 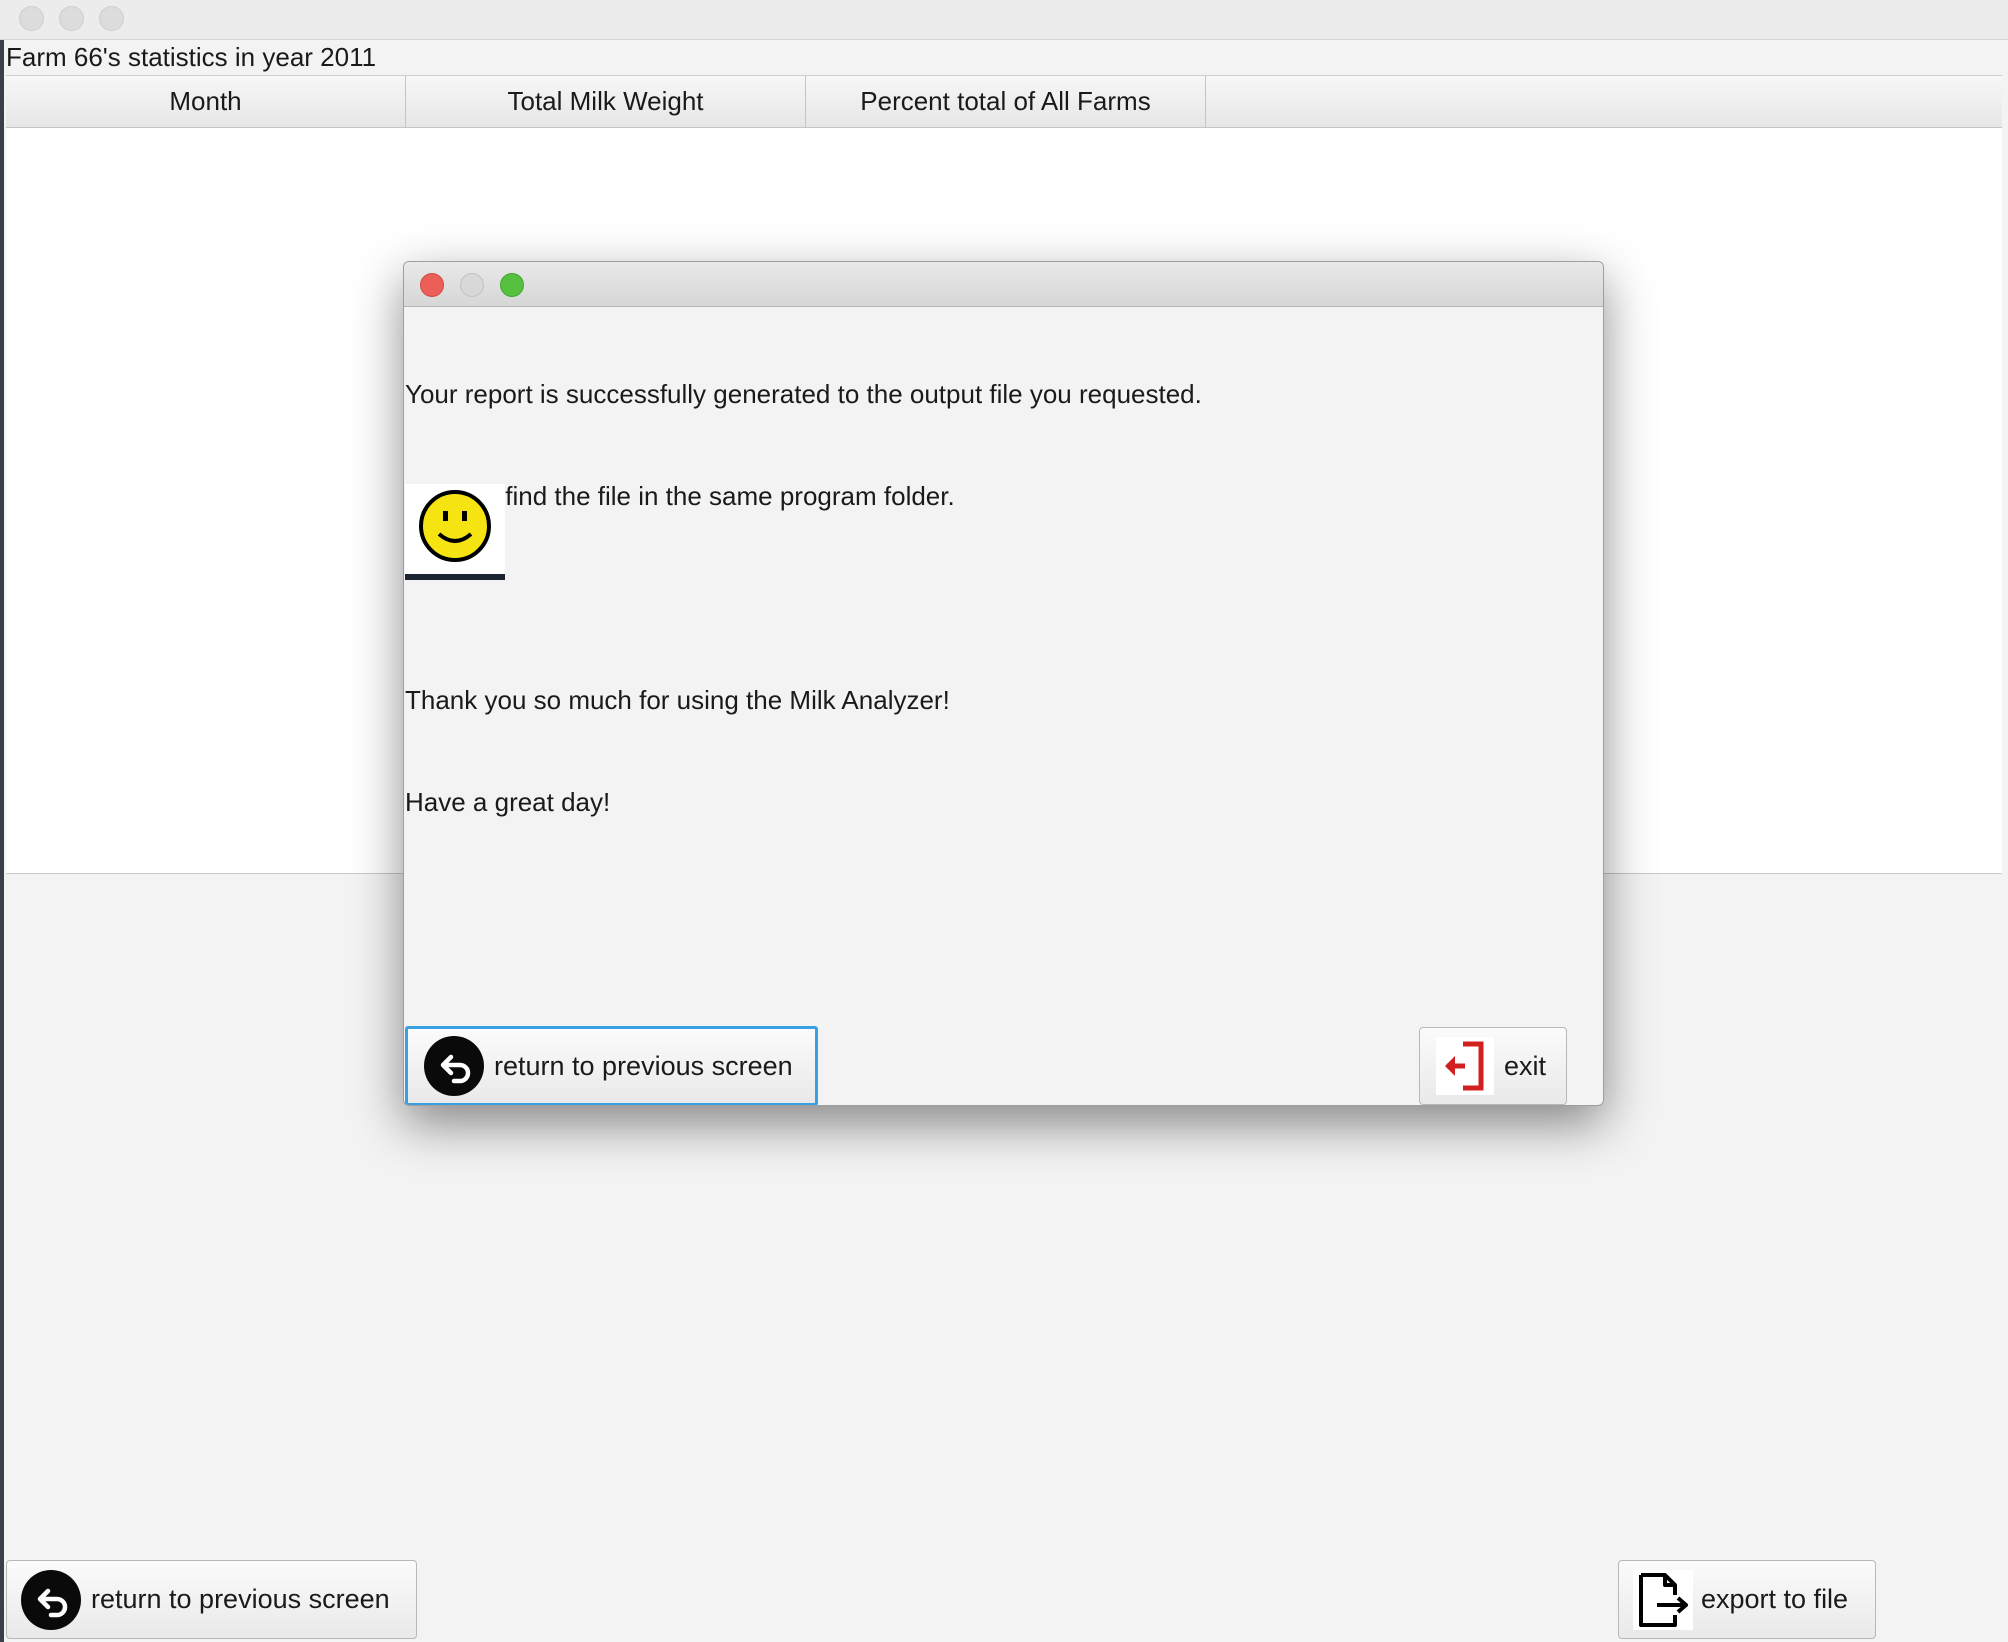 I want to click on main-return-label: return to previous screen, so click(x=240, y=1599).